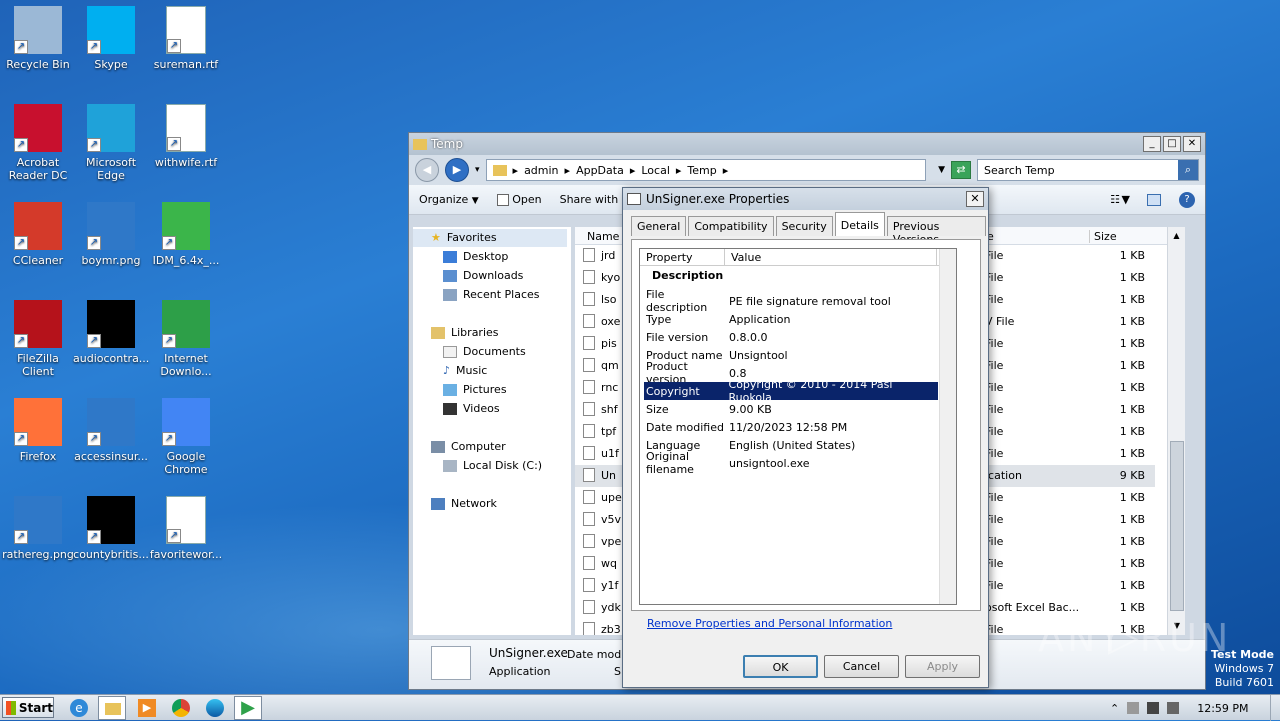 The image size is (1280, 721). I want to click on chrome-taskbar-icon, so click(181, 708).